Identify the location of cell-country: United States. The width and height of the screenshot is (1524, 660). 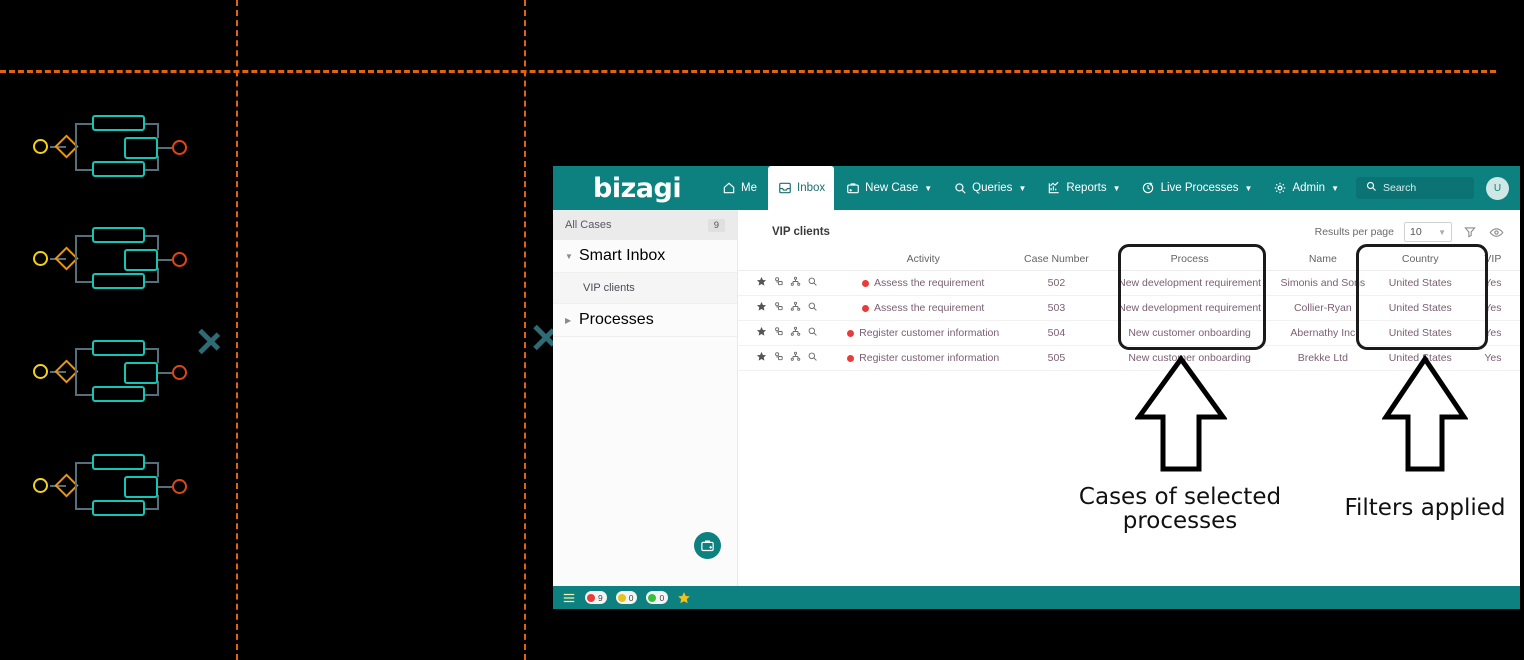
(1420, 333).